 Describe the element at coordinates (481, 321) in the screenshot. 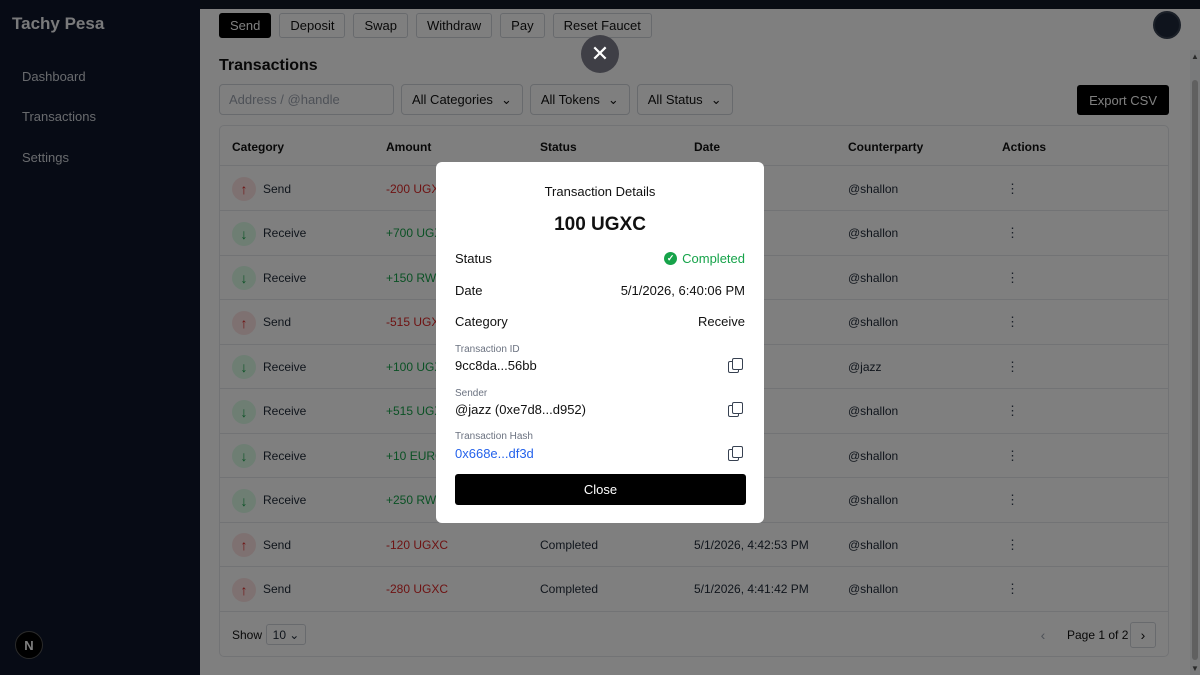

I see `category-label: Category` at that location.